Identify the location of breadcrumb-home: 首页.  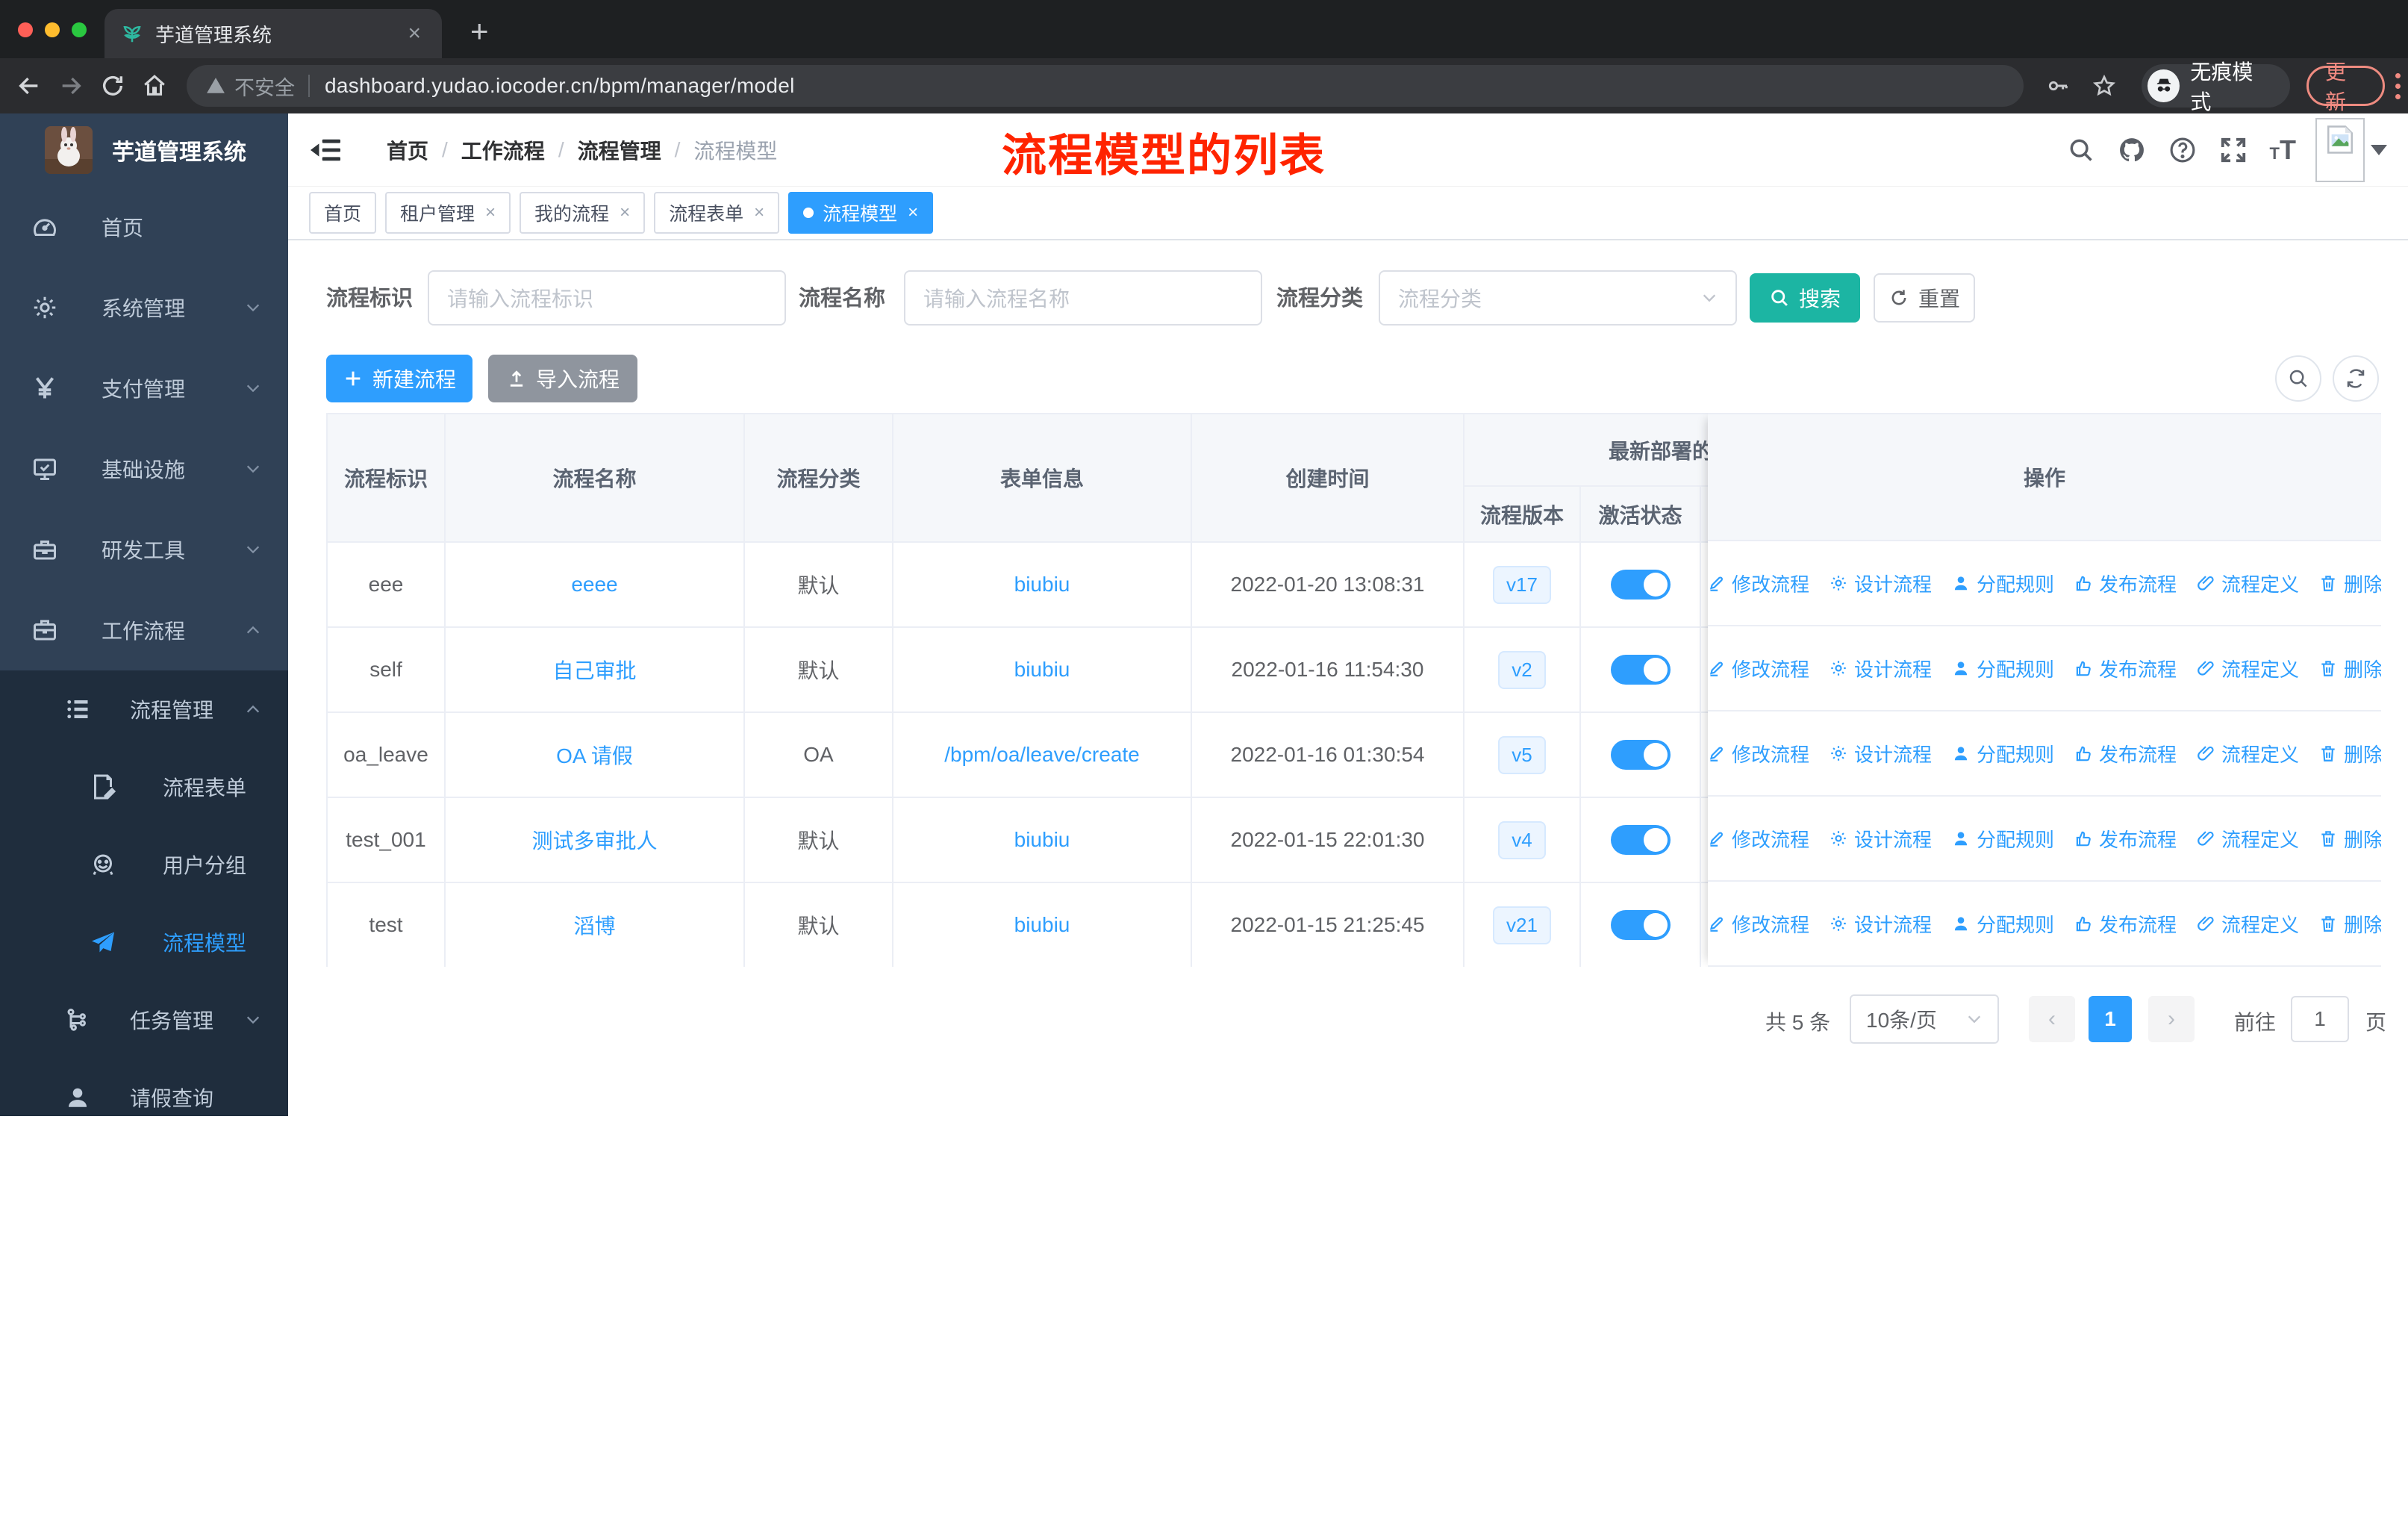
(407, 150).